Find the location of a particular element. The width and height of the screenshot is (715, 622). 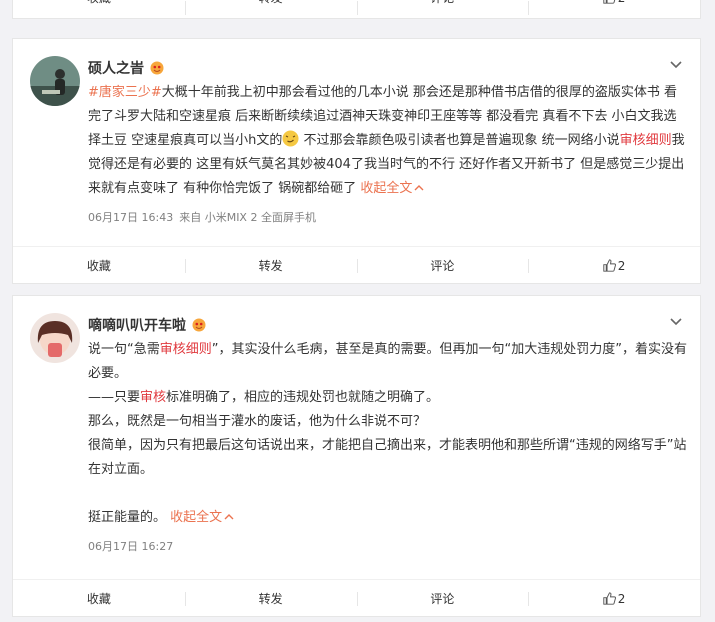

timestamp: 06月17日 16:27 is located at coordinates (130, 546).